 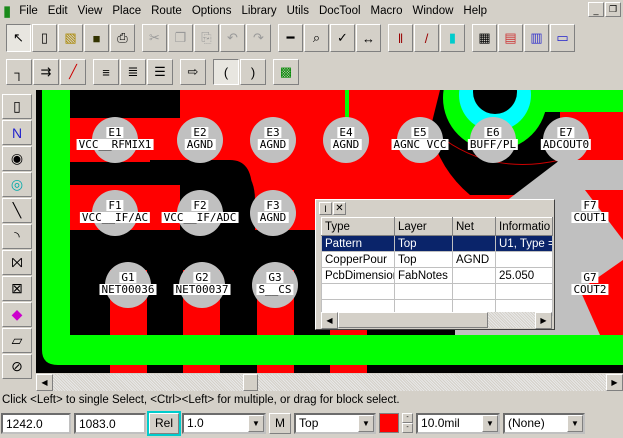 I want to click on menu-options: Options, so click(x=212, y=11).